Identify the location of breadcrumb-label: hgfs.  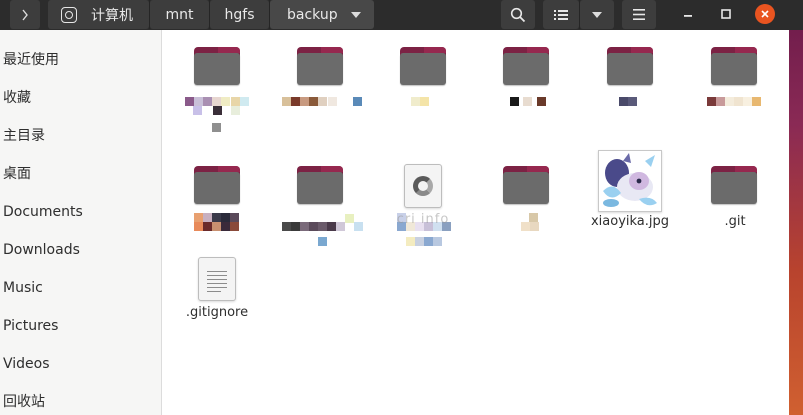
(239, 14).